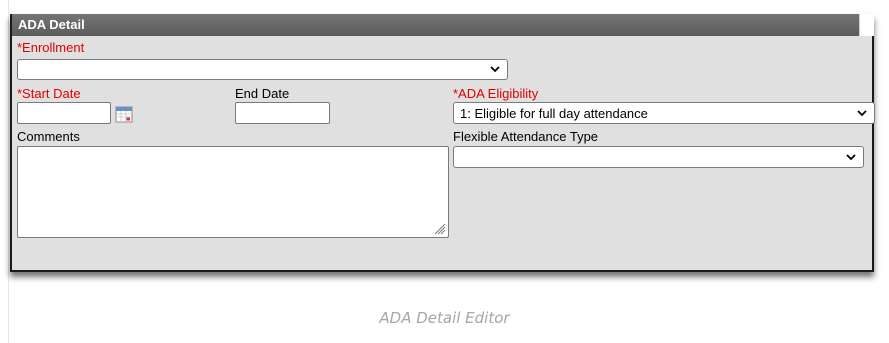 Image resolution: width=889 pixels, height=343 pixels. I want to click on enrollment-label: *Enrollment, so click(51, 47).